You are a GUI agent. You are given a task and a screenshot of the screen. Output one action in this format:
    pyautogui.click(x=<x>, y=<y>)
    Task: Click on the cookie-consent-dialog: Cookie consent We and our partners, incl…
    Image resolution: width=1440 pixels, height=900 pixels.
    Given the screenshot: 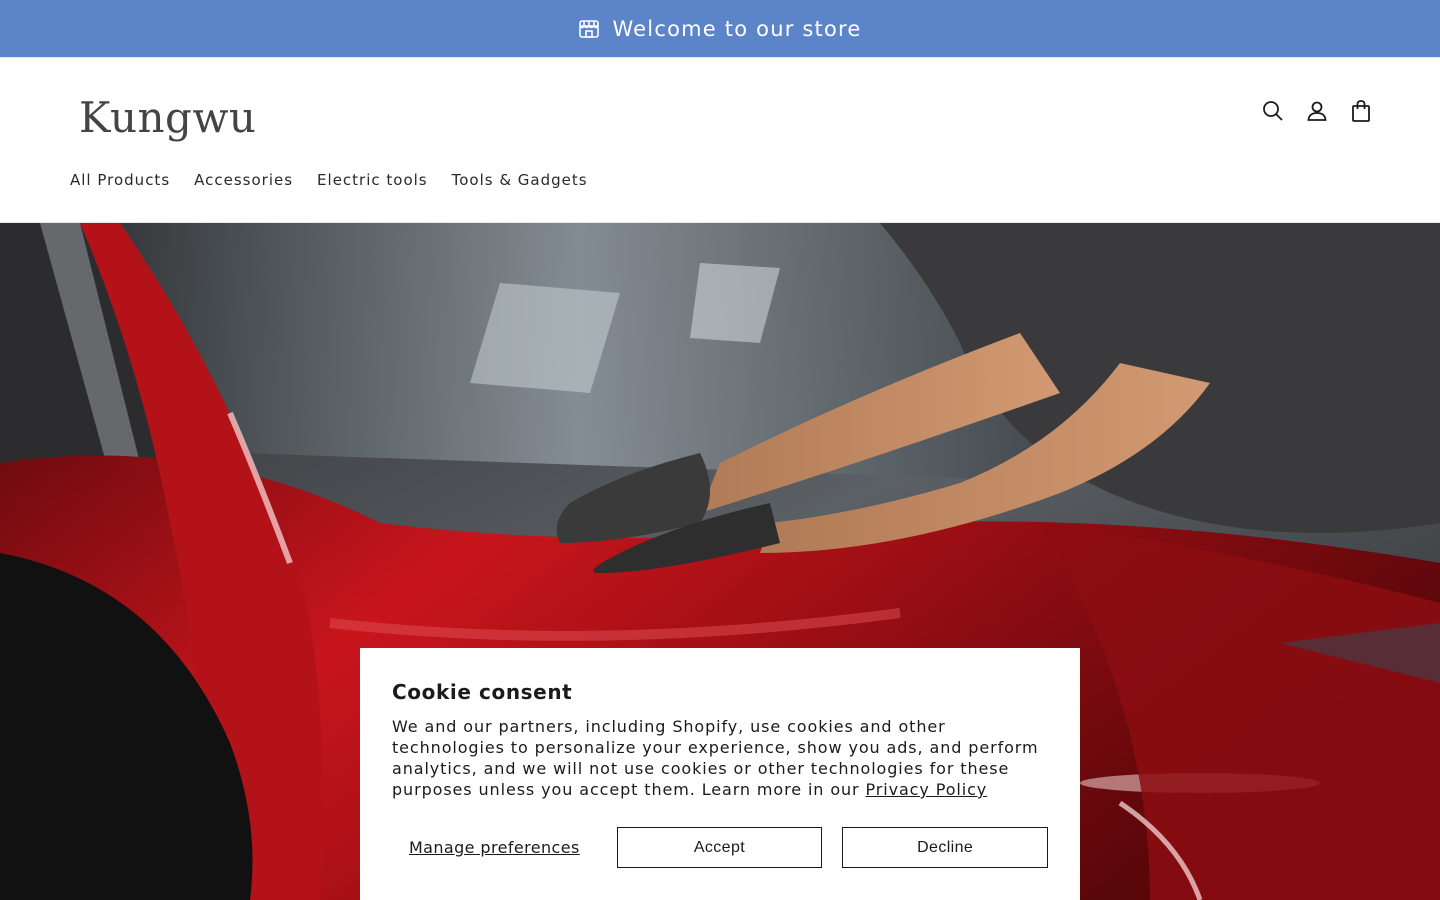 What is the action you would take?
    pyautogui.click(x=720, y=774)
    